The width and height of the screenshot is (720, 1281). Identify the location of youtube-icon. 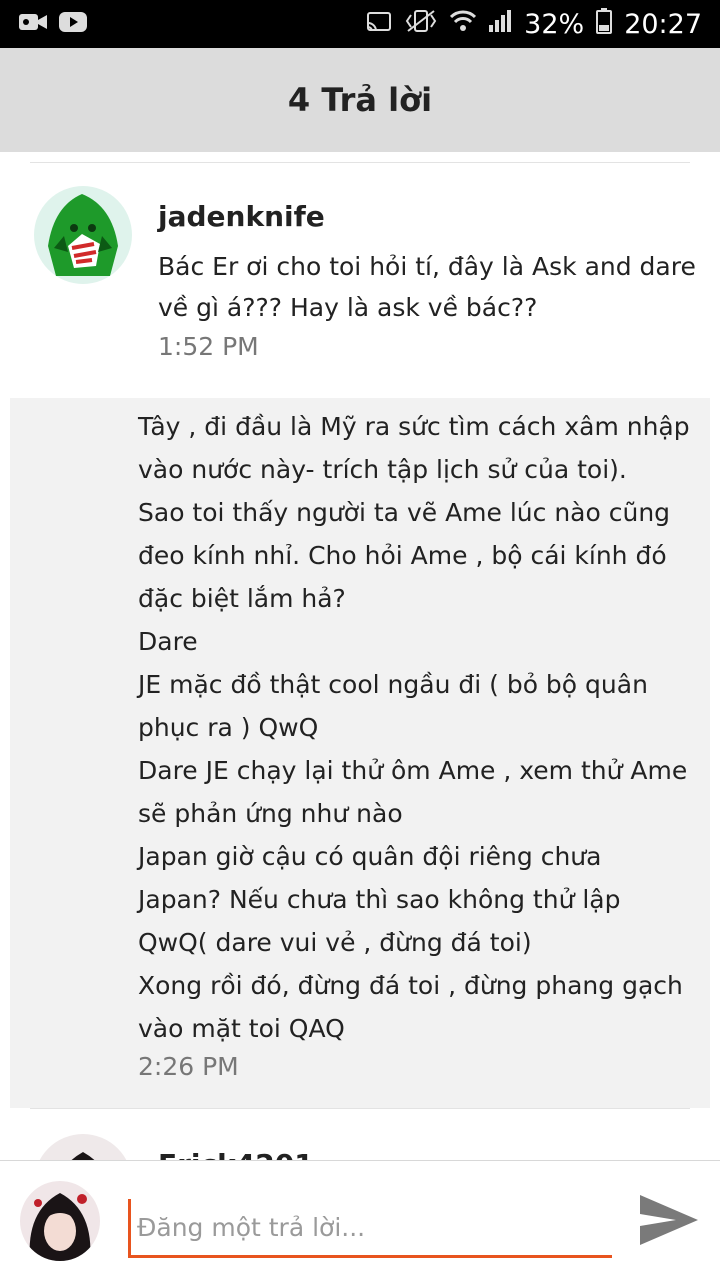
(73, 24).